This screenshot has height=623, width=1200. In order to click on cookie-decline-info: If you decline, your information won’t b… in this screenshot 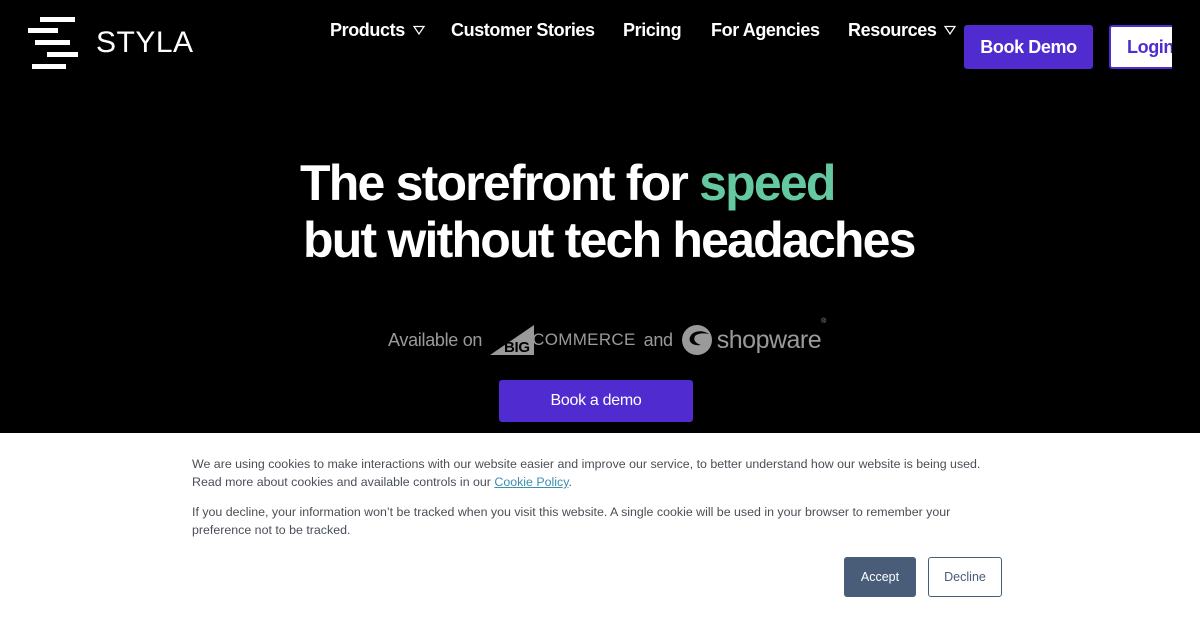, I will do `click(571, 521)`.